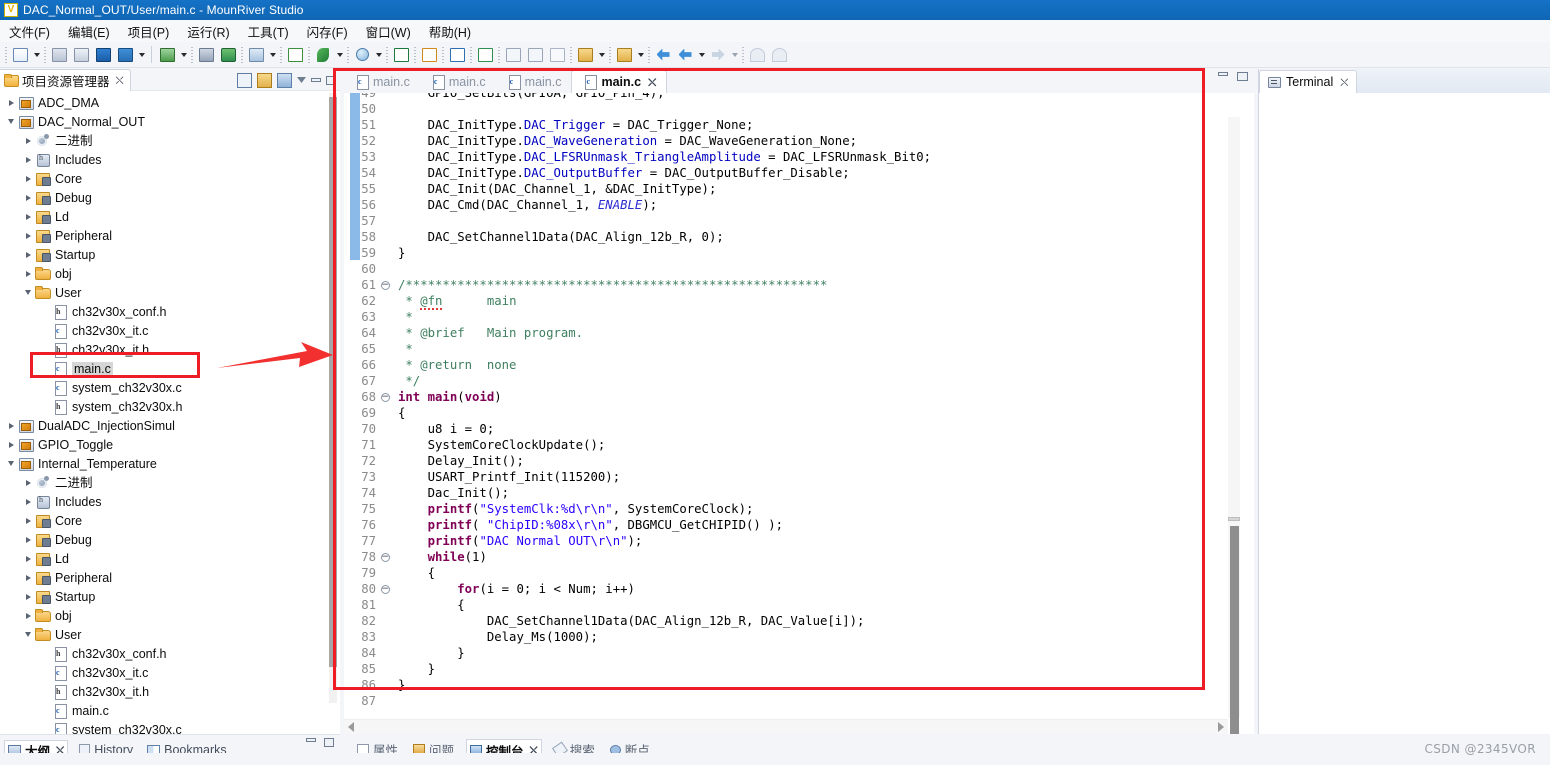 This screenshot has width=1550, height=765. Describe the element at coordinates (29, 31) in the screenshot. I see `menu-file: 文件(F)` at that location.